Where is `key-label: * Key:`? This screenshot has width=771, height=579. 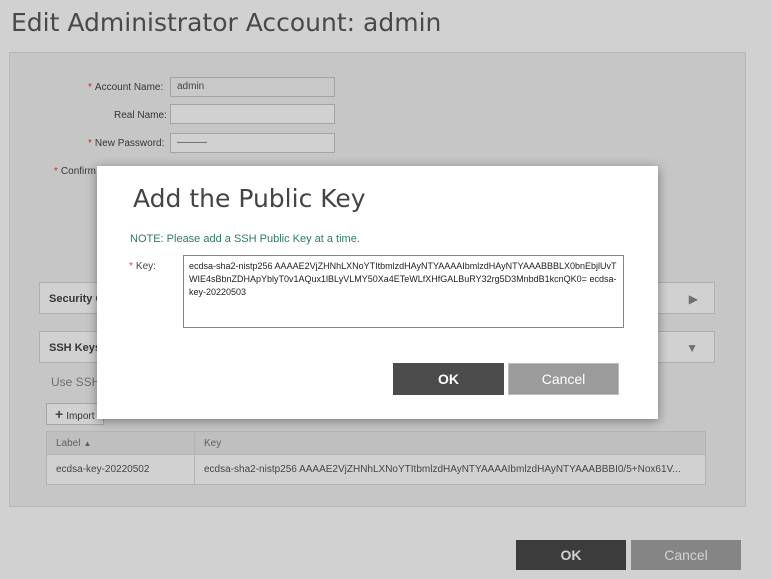 key-label: * Key: is located at coordinates (142, 266).